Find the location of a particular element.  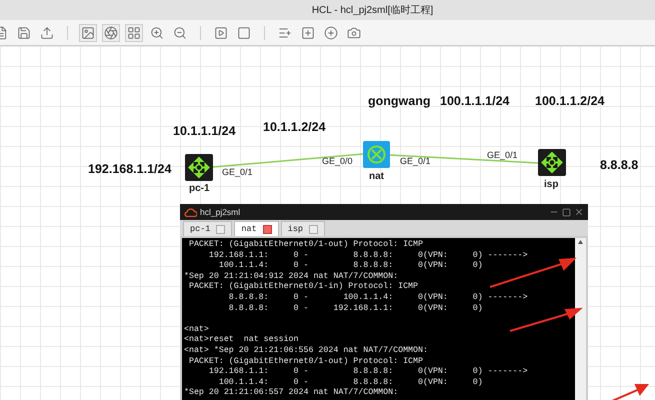

address-label: 10.1.1.2/24 is located at coordinates (294, 127).